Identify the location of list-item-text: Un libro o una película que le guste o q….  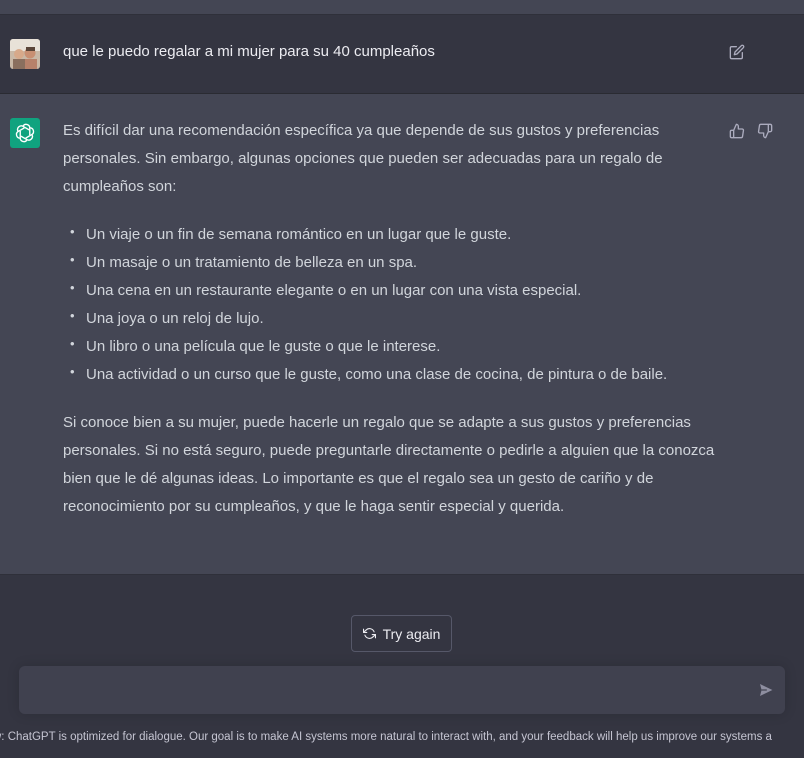
(263, 346).